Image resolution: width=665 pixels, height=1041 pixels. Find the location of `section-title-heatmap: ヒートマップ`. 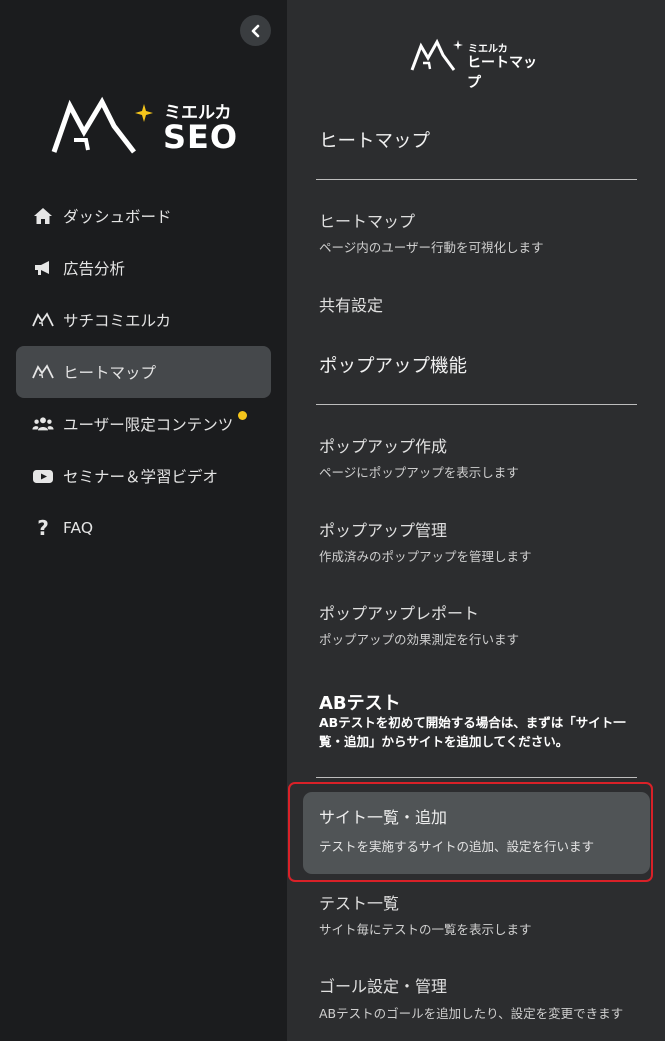

section-title-heatmap: ヒートマップ is located at coordinates (375, 141).